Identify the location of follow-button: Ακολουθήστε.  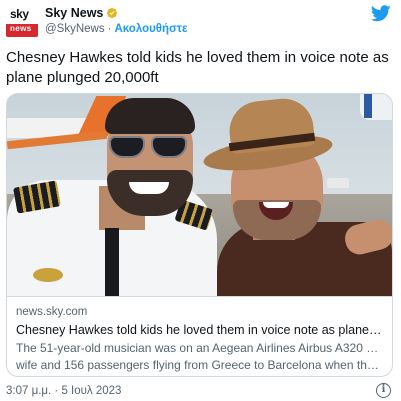
(150, 29).